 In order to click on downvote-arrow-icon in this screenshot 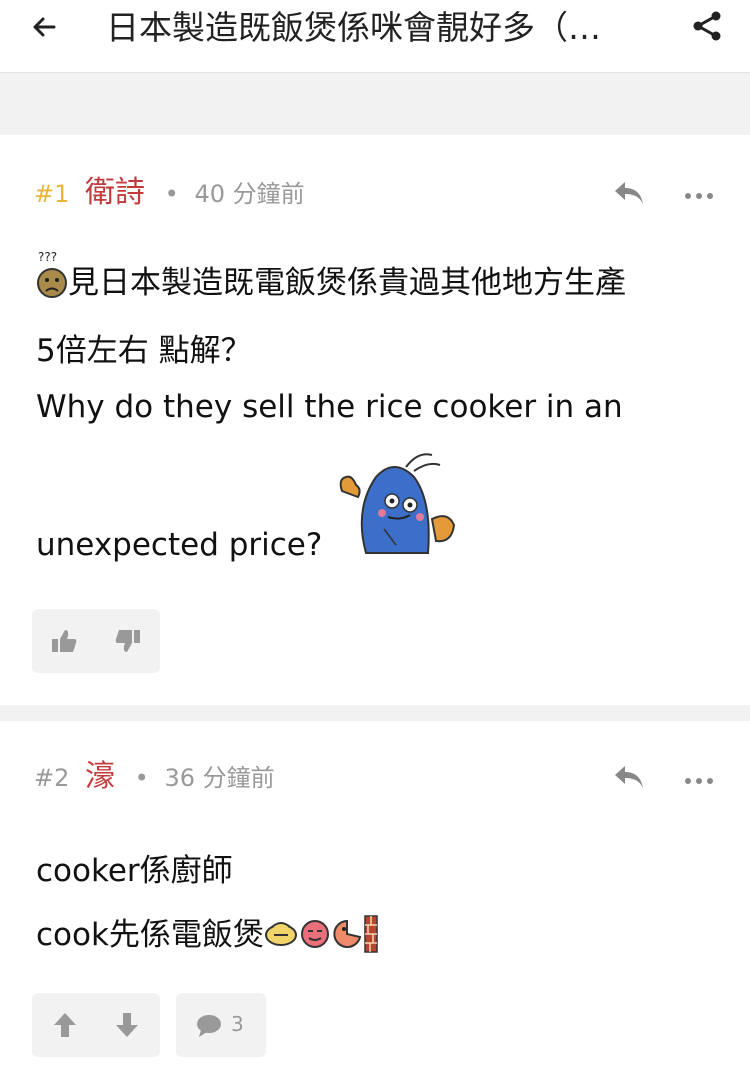, I will do `click(127, 1027)`.